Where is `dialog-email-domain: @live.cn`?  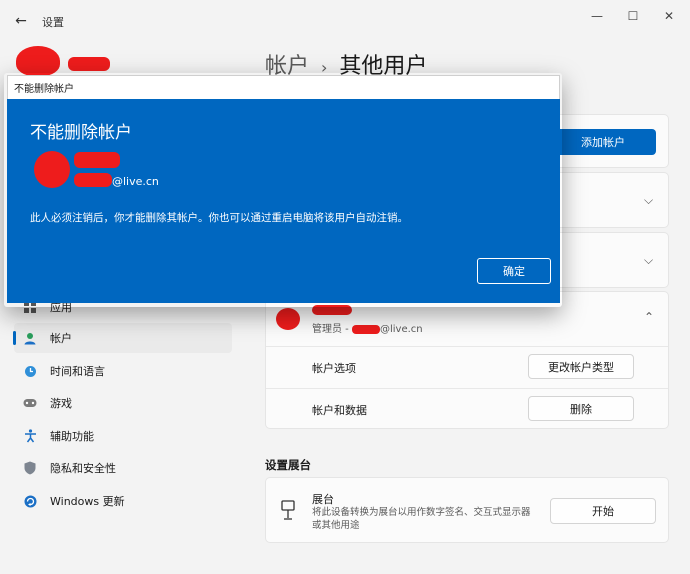
dialog-email-domain: @live.cn is located at coordinates (135, 181).